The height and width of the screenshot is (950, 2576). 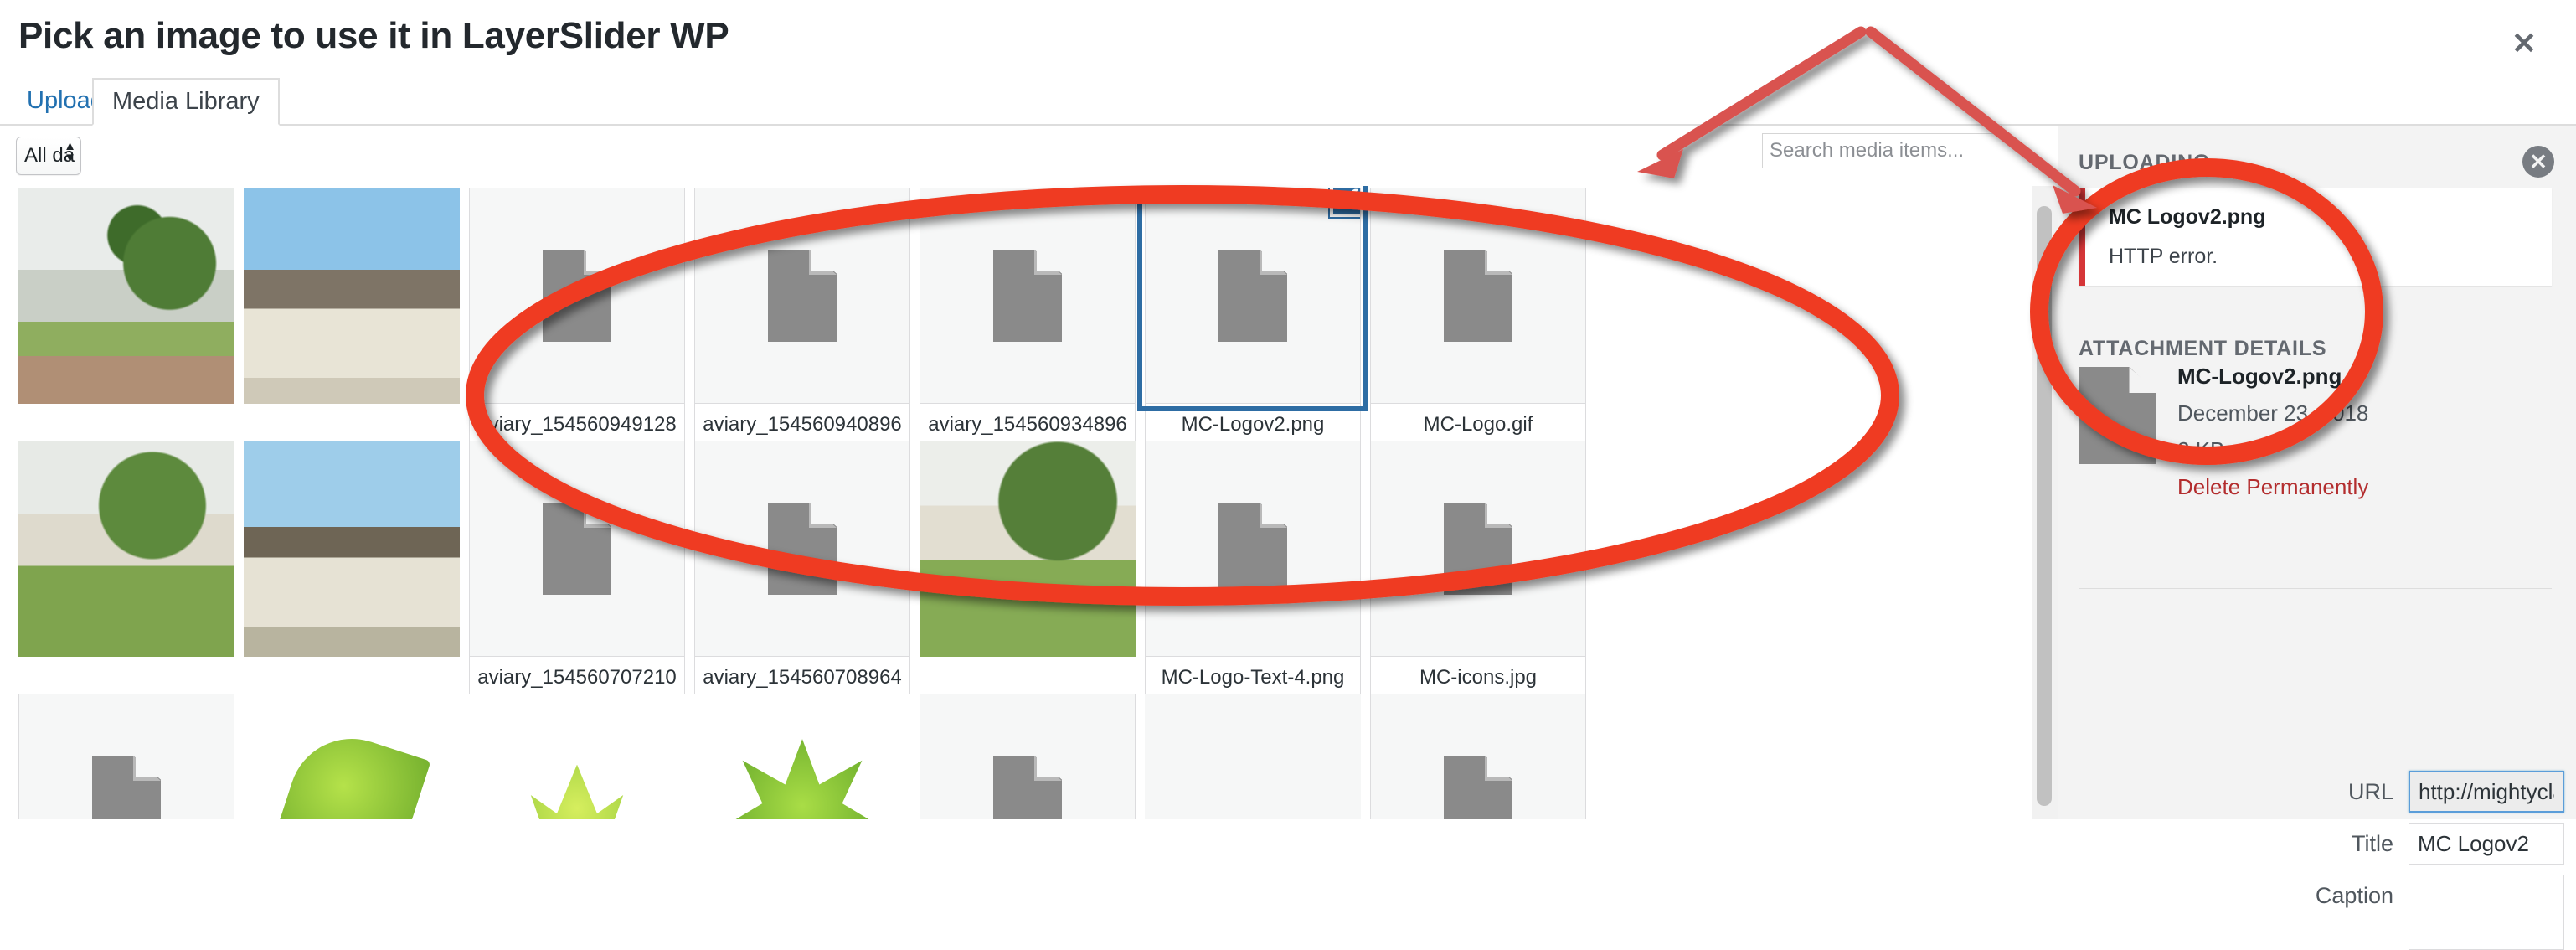 What do you see at coordinates (2187, 217) in the screenshot?
I see `upload-error-filename: MC Logov2.png` at bounding box center [2187, 217].